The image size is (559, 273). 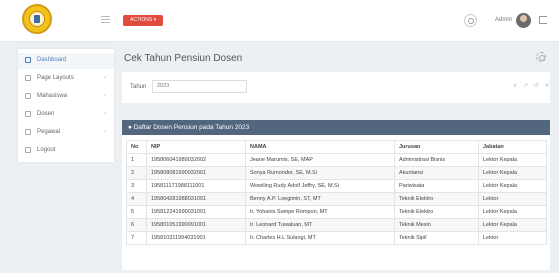 I want to click on search-icon, so click(x=470, y=20).